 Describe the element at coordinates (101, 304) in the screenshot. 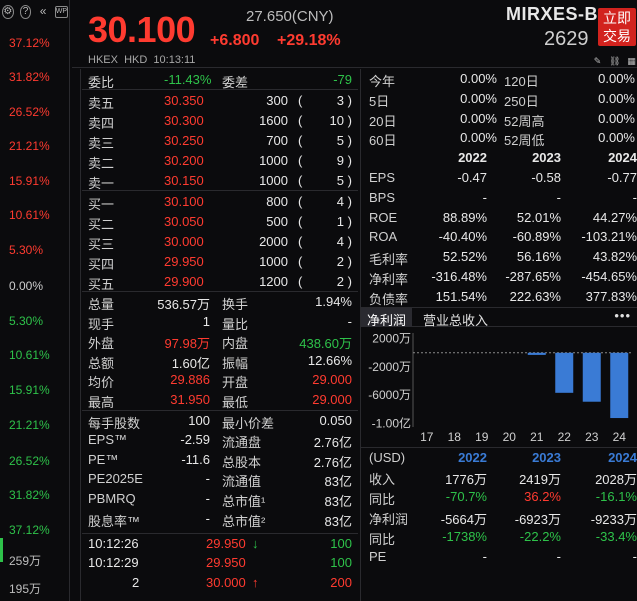

I see `stat-label: 总量` at that location.